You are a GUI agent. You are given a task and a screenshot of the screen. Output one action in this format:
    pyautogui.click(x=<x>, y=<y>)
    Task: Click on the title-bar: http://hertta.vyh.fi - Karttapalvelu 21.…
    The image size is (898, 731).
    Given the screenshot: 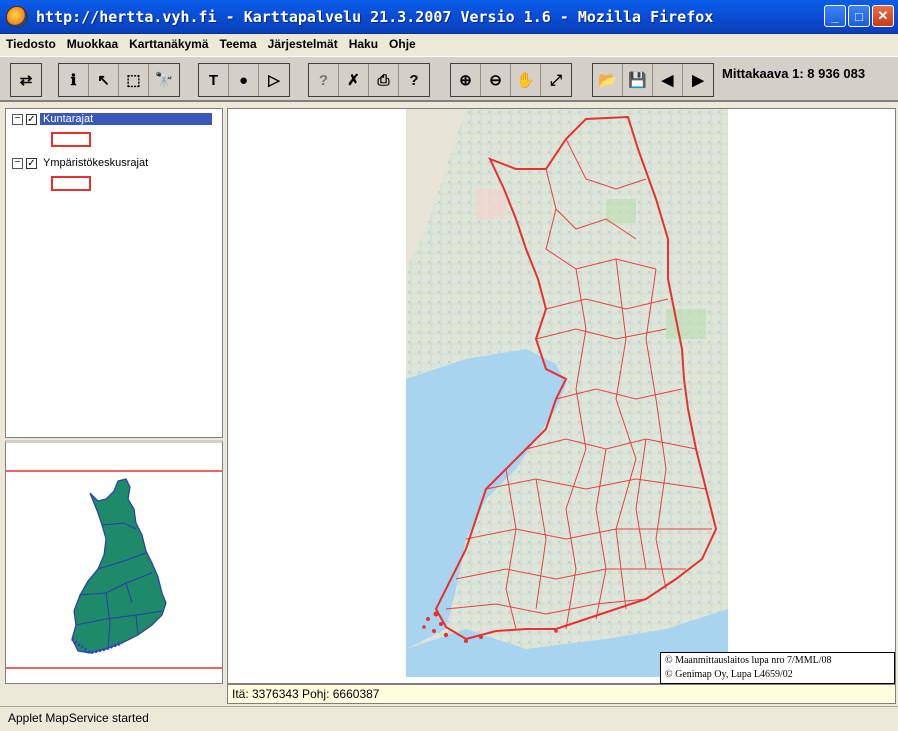 What is the action you would take?
    pyautogui.click(x=449, y=17)
    